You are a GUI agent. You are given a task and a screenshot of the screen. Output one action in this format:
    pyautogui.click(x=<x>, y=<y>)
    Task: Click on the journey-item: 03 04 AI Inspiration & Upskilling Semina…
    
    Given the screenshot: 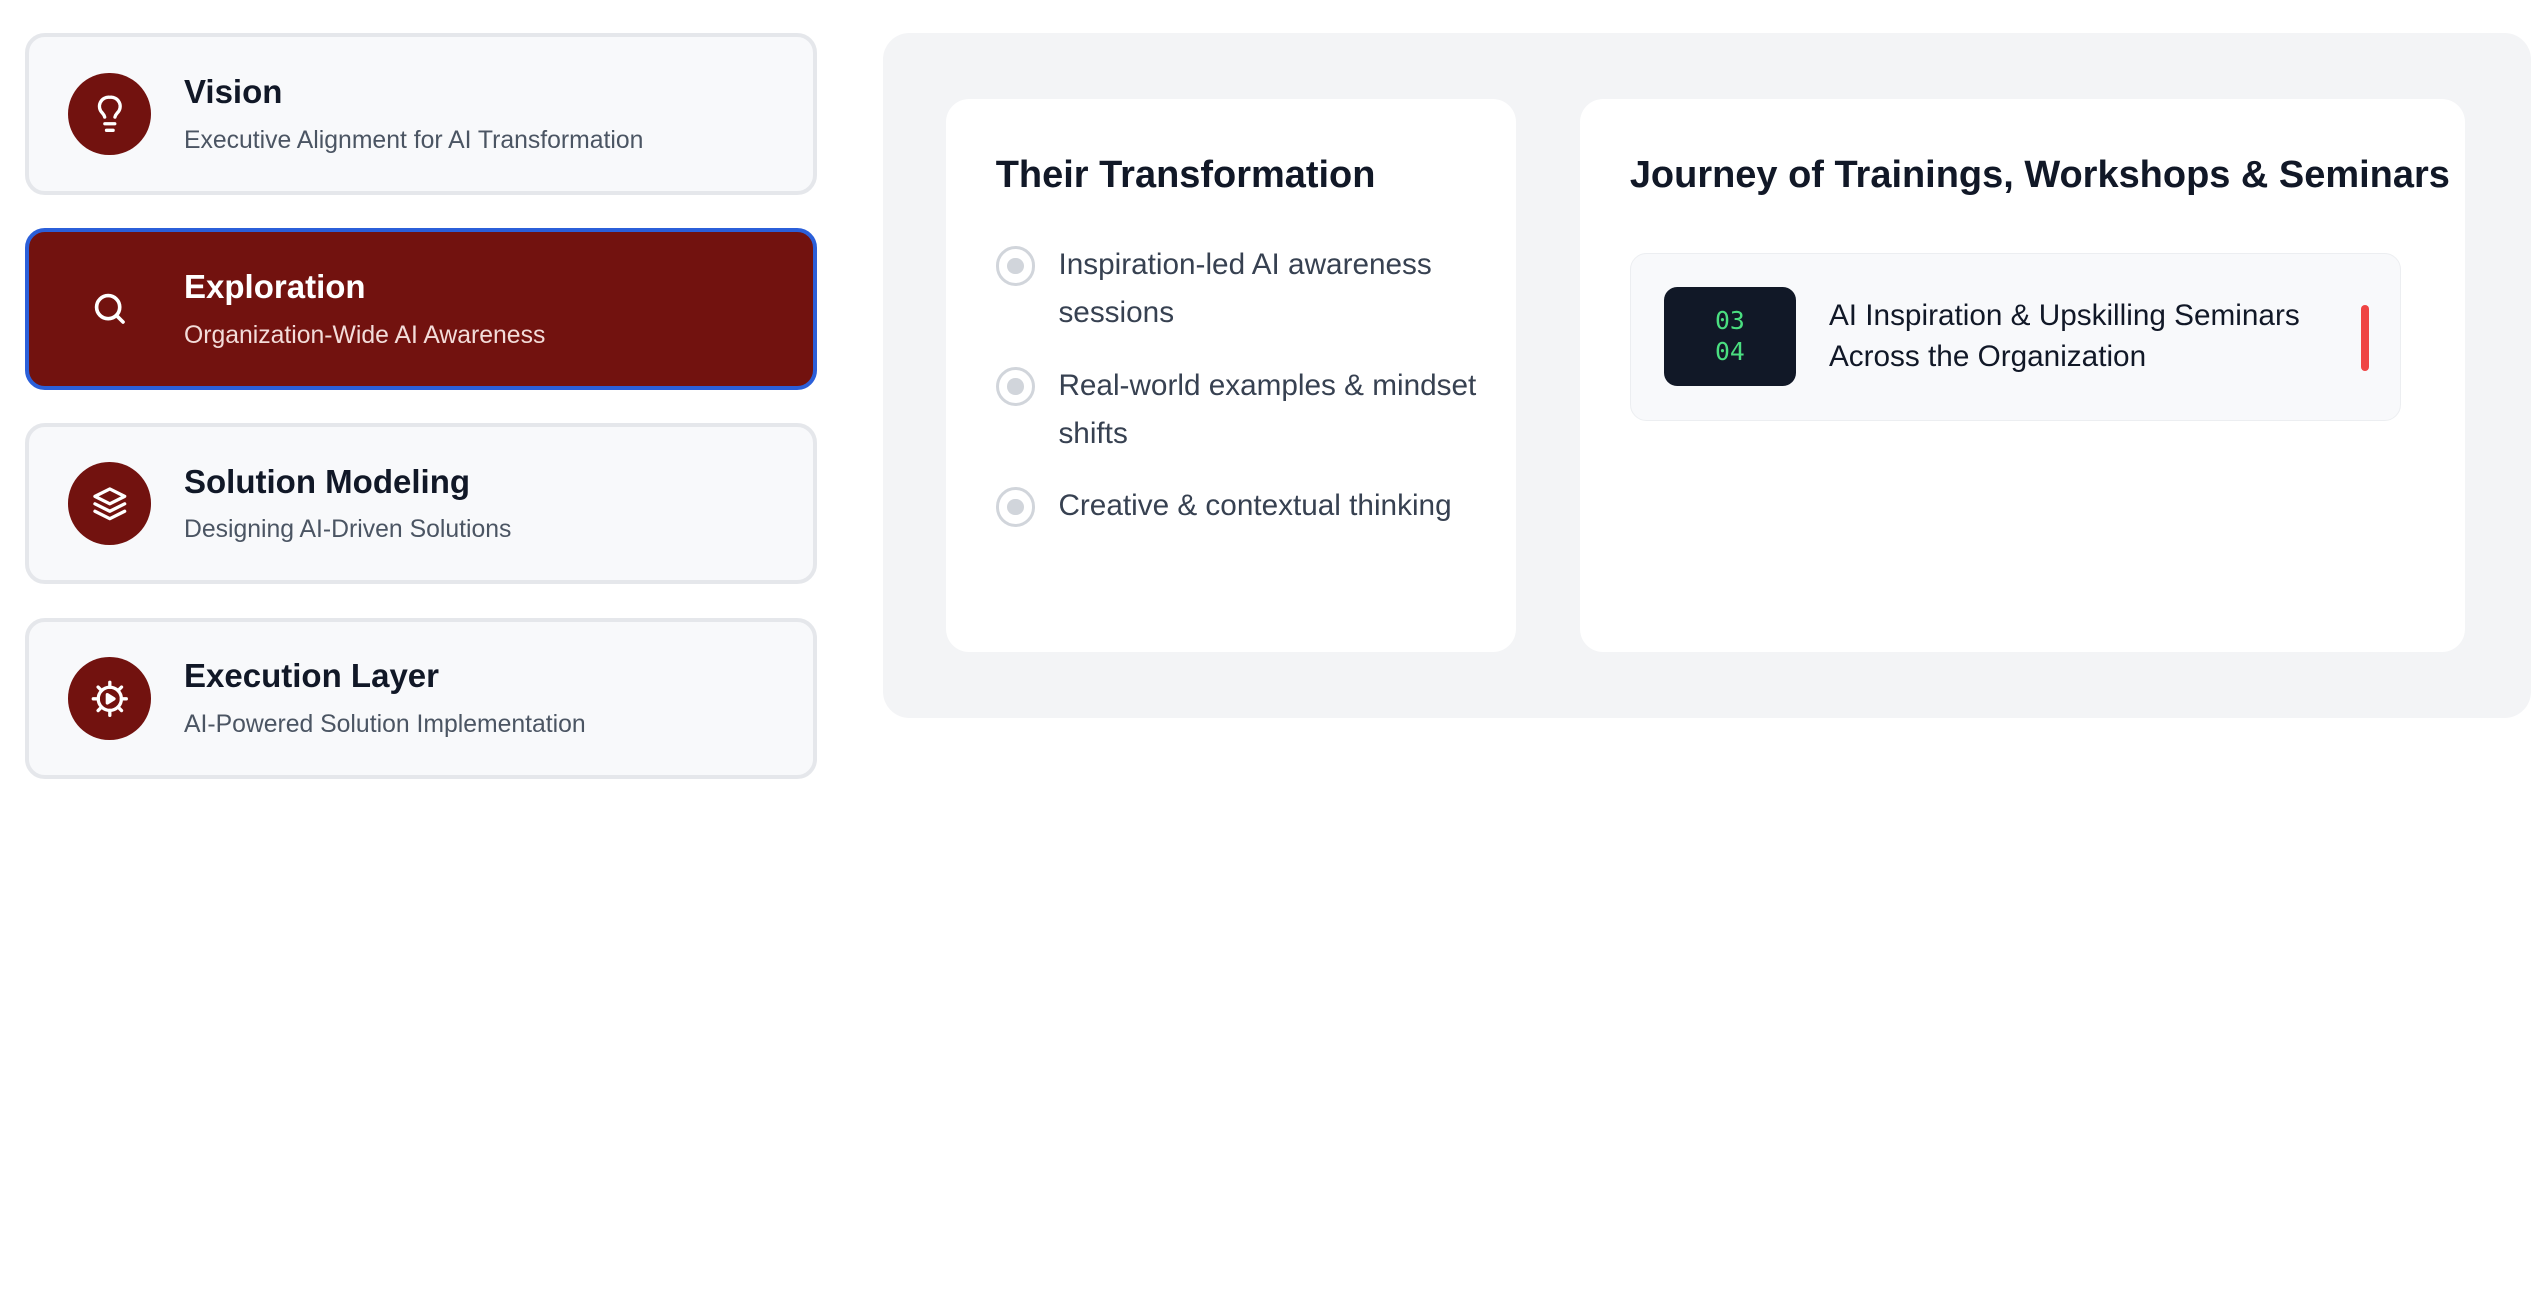 What is the action you would take?
    pyautogui.click(x=2015, y=337)
    